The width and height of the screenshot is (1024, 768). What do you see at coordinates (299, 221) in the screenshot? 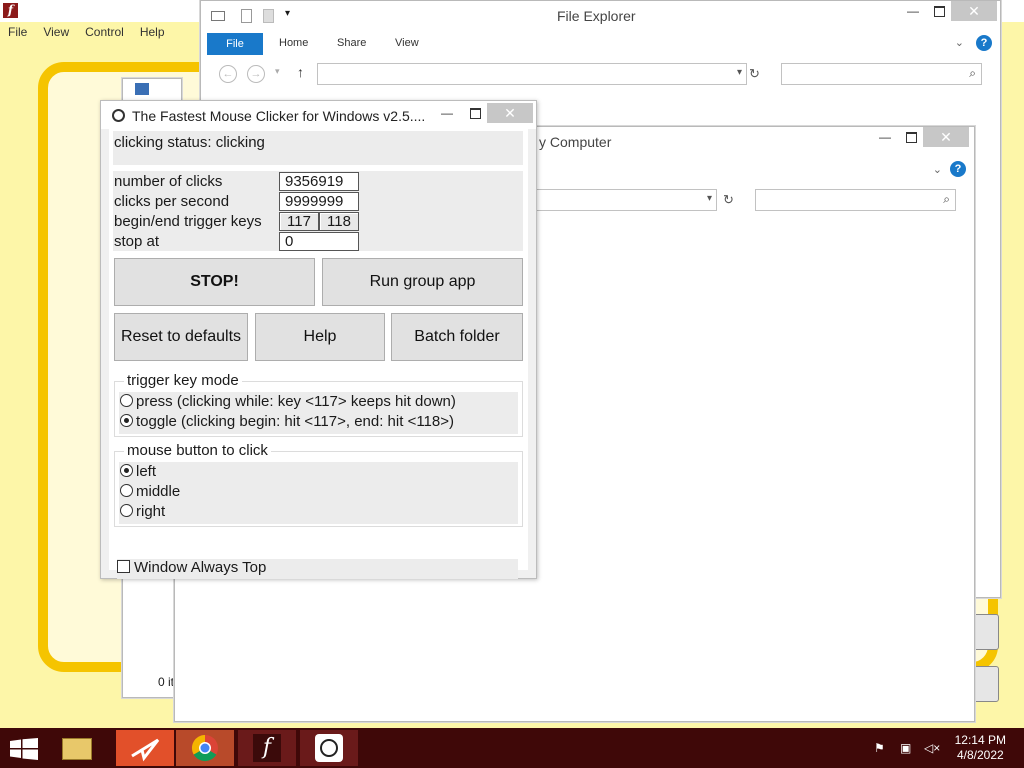
I see `begin-key-button: 117` at bounding box center [299, 221].